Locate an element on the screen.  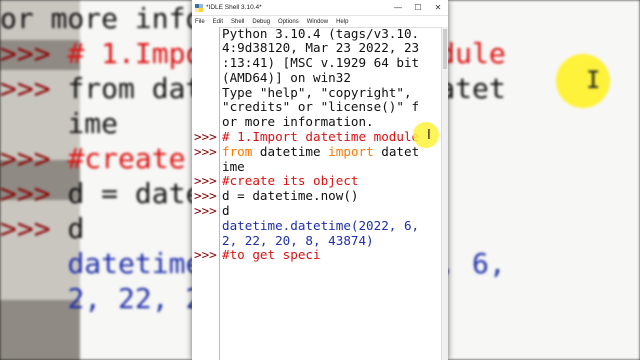
banner-line: 4:9d38120, Mar 23 2022, 23 is located at coordinates (321, 48).